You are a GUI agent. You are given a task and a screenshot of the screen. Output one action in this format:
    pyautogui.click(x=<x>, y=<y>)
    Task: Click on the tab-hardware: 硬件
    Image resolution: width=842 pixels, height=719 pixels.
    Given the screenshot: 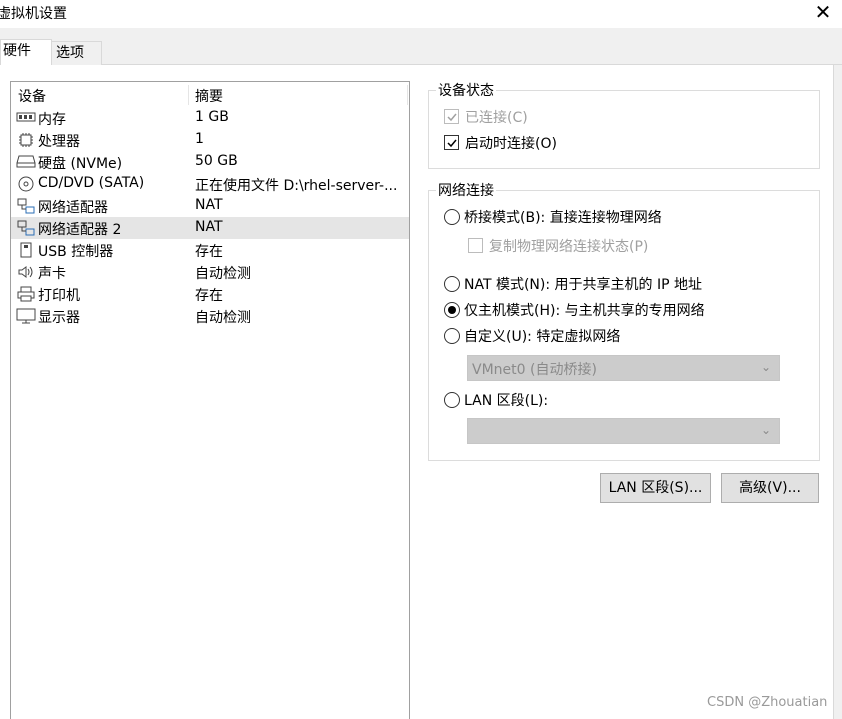 What is the action you would take?
    pyautogui.click(x=26, y=52)
    